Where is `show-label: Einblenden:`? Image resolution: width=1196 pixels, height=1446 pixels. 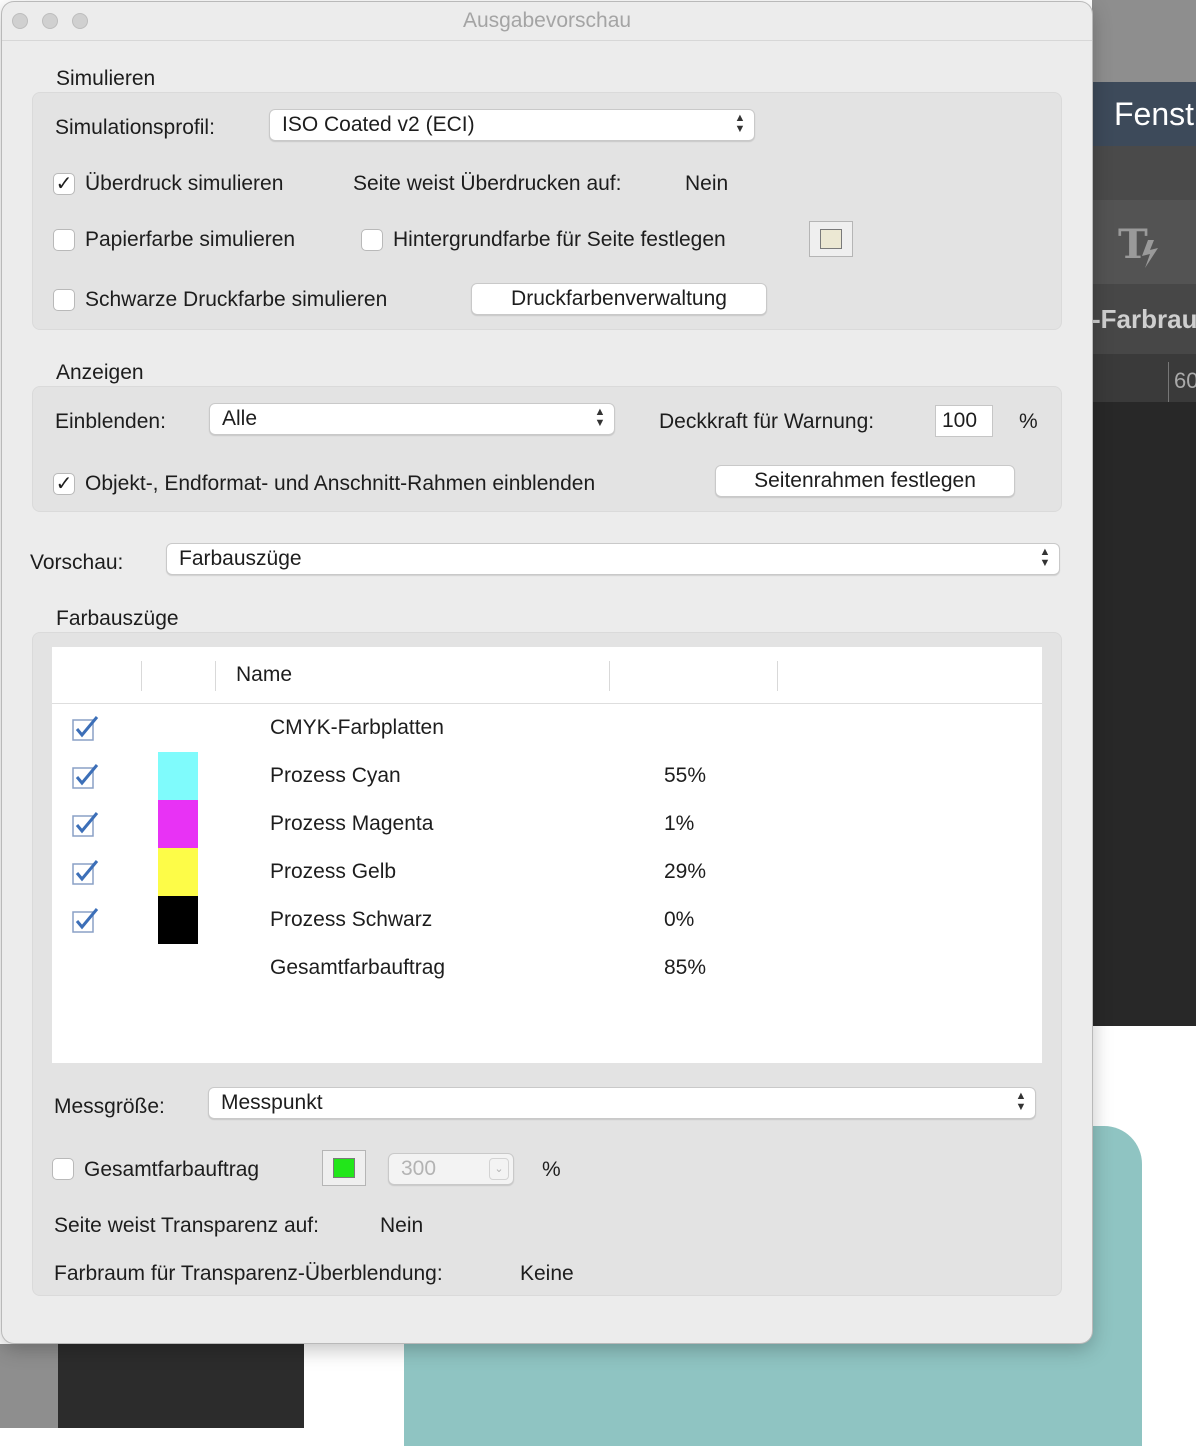
show-label: Einblenden: is located at coordinates (110, 421).